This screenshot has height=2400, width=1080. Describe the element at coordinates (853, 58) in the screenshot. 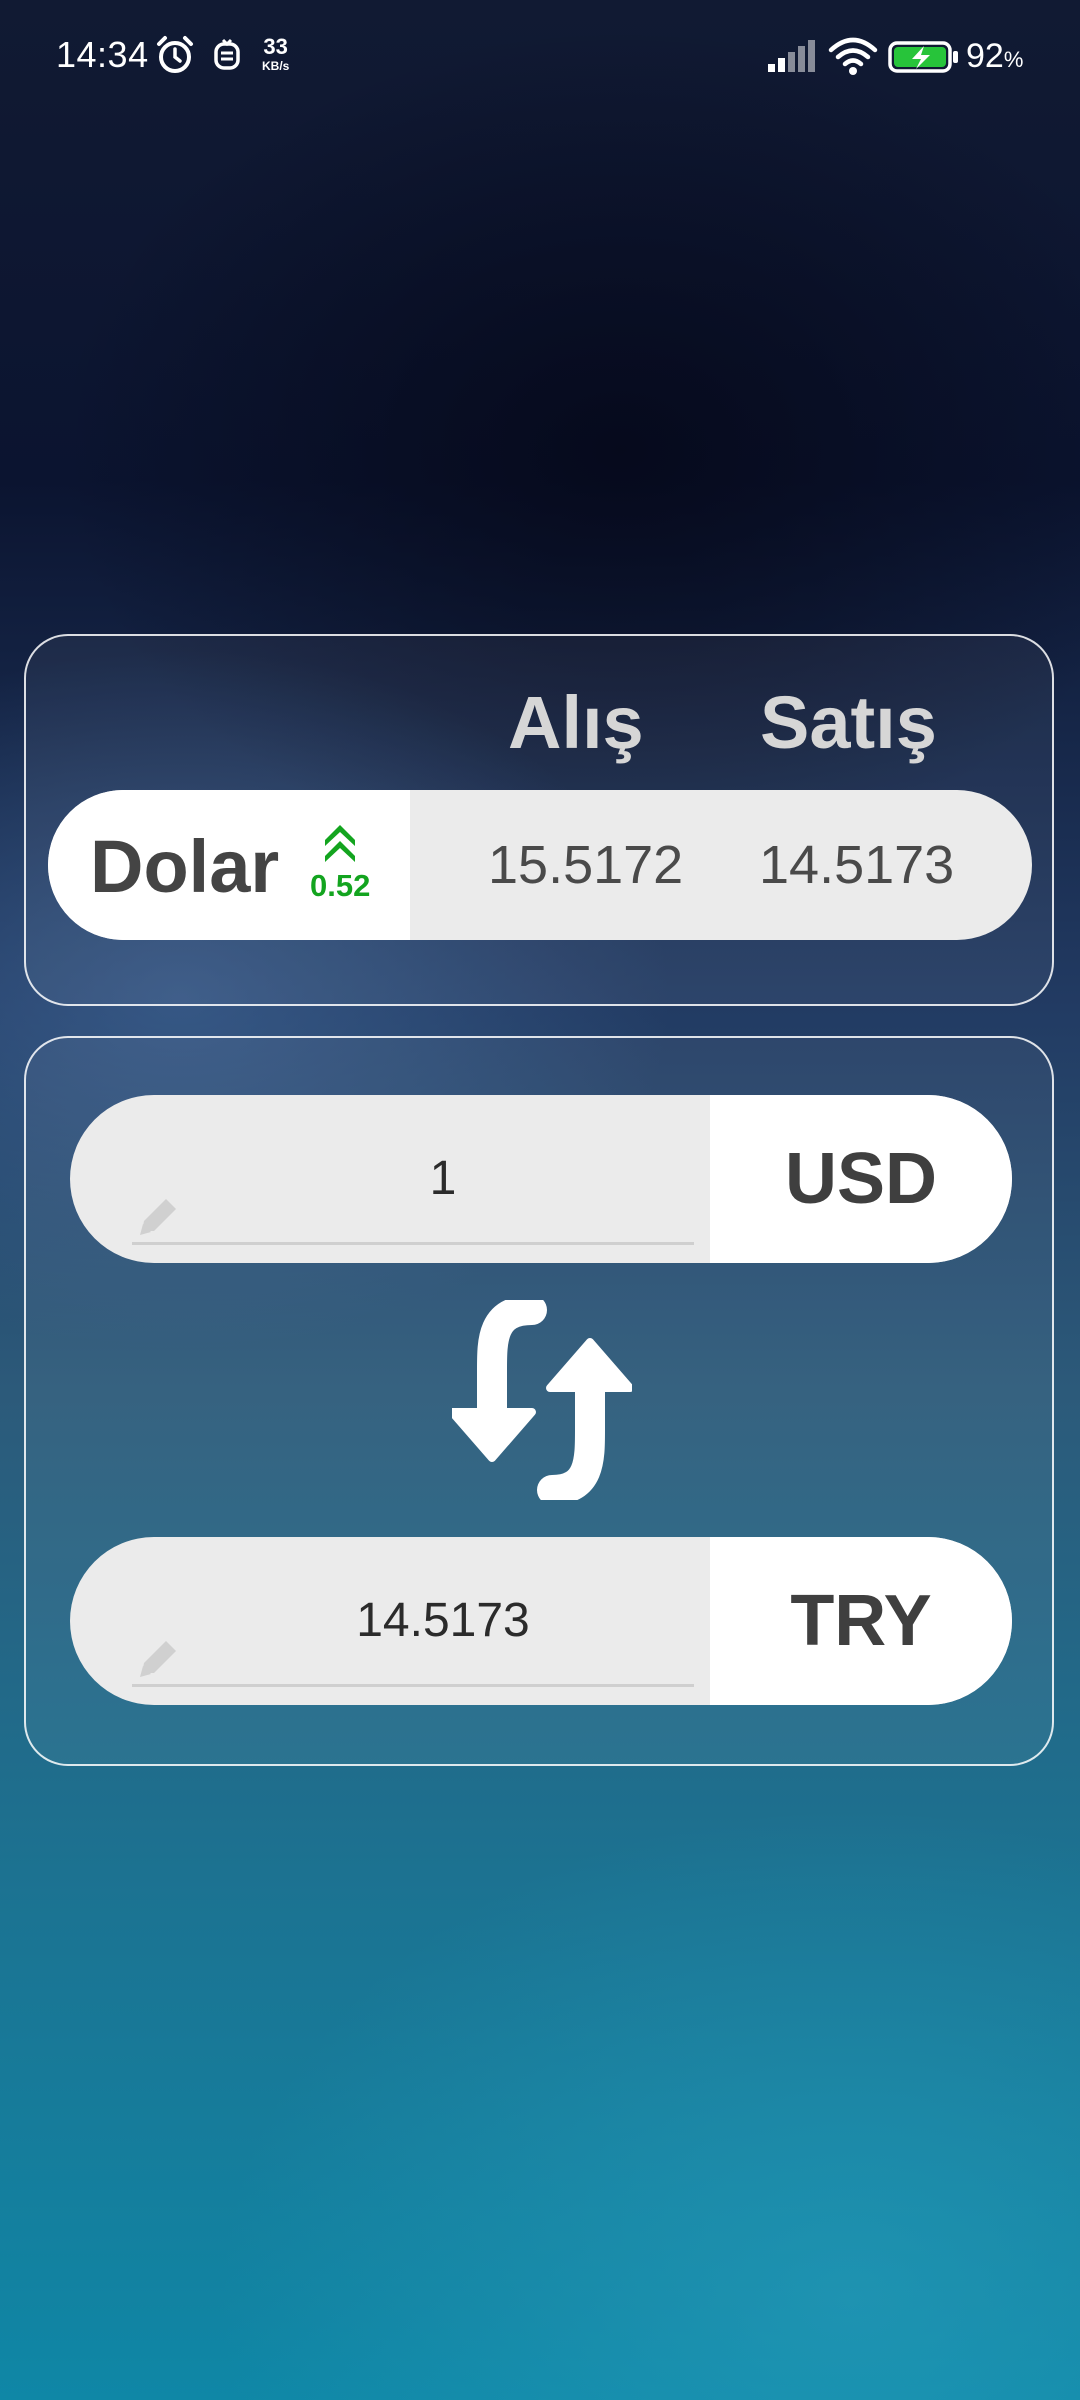

I see `wifi-icon` at that location.